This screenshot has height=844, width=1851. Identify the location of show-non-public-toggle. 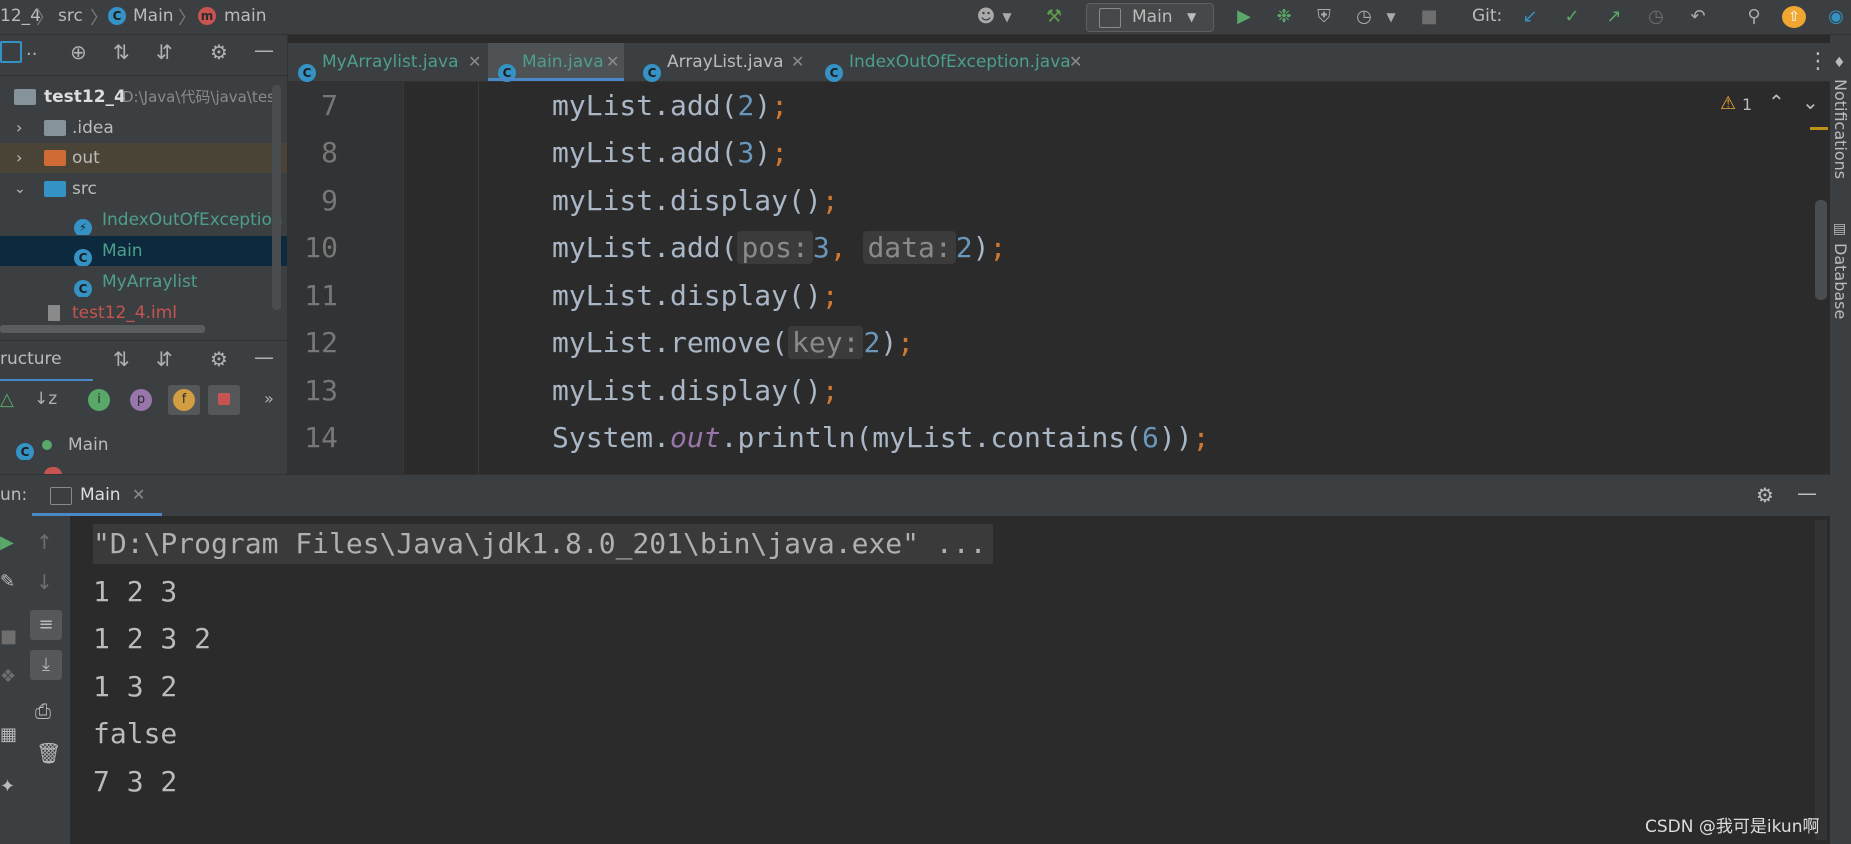
(224, 400).